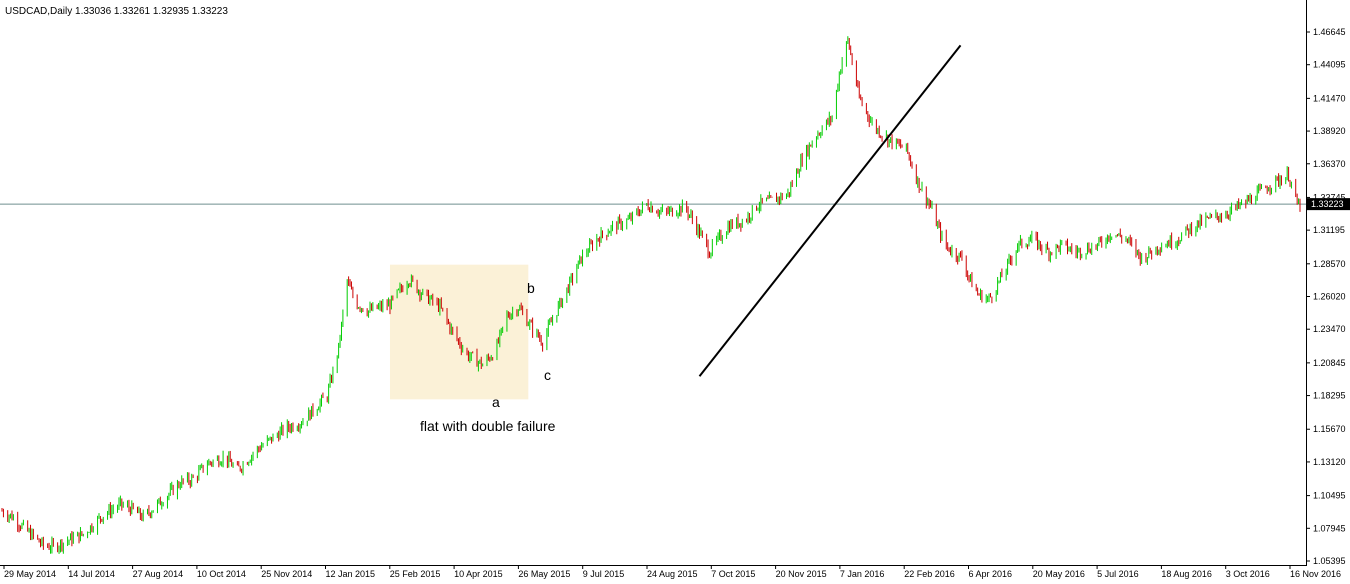 The height and width of the screenshot is (584, 1350). I want to click on x-tick-label: 20 Nov 2015, so click(801, 574).